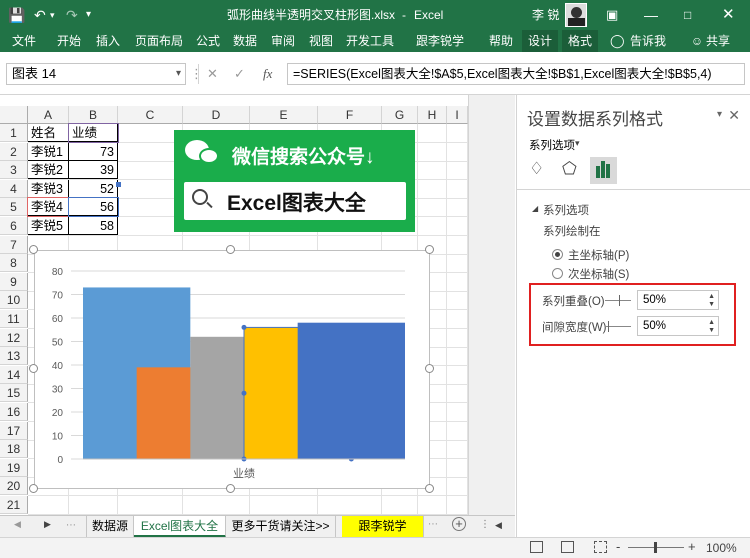  What do you see at coordinates (580, 41) in the screenshot?
I see `tab-format: 格式` at bounding box center [580, 41].